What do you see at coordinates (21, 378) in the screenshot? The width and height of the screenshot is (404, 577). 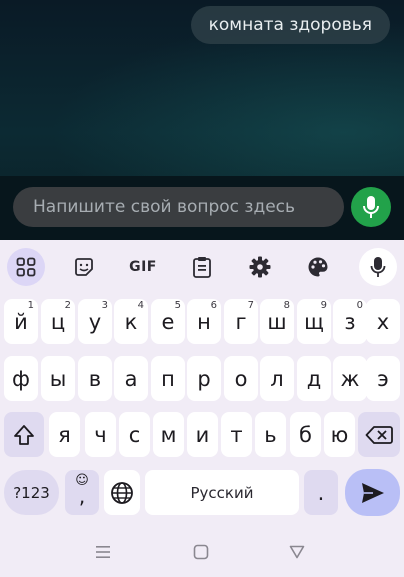 I see `key-ф: ф` at bounding box center [21, 378].